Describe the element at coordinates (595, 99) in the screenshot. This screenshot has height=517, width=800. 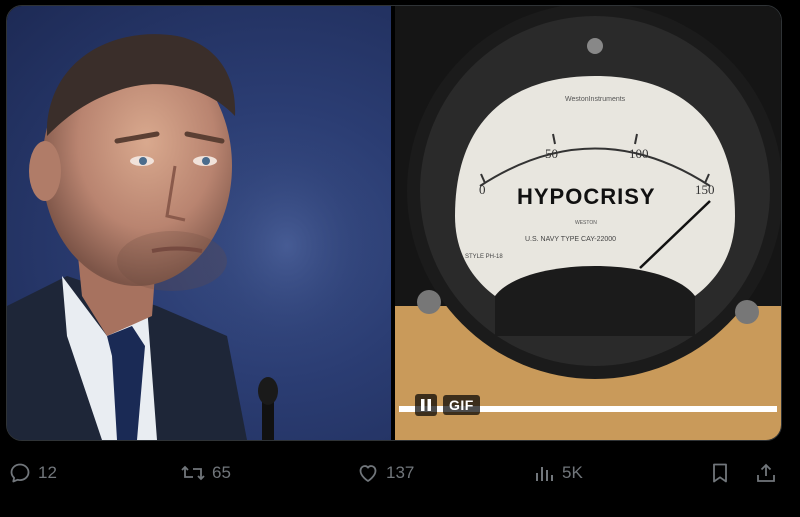
I see `gauge-maker: WestonInstruments` at that location.